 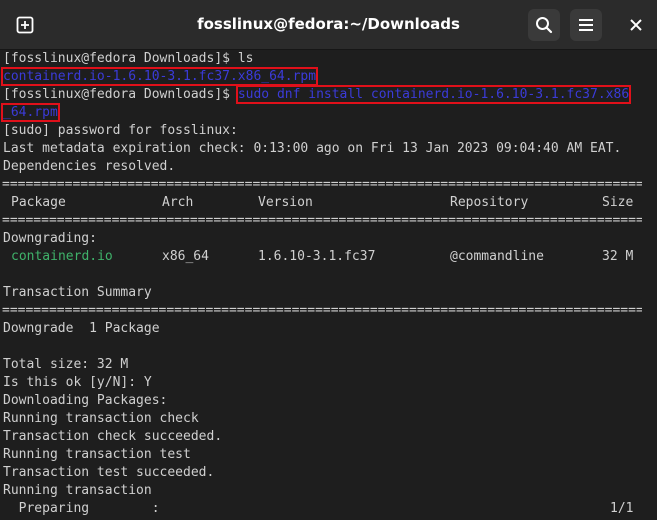 I want to click on terminal-line-ls: [fosslinux@fedora Downloads]$ ls, so click(x=128, y=59).